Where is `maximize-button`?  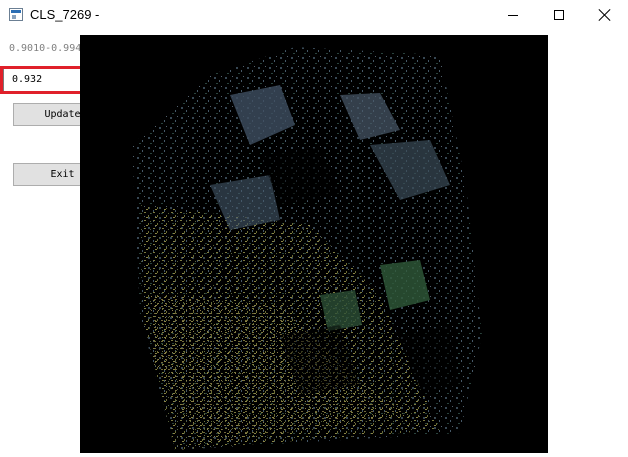
maximize-button is located at coordinates (559, 15).